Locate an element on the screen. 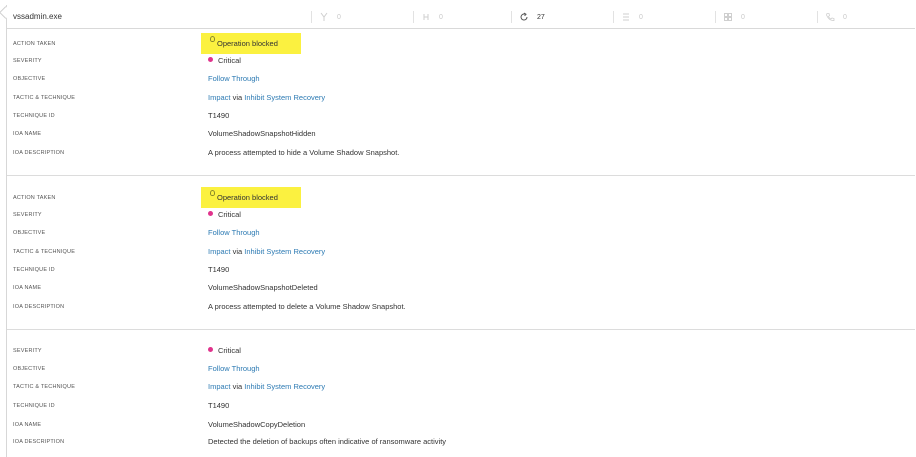  stat-refresh: 27 is located at coordinates (528, 17).